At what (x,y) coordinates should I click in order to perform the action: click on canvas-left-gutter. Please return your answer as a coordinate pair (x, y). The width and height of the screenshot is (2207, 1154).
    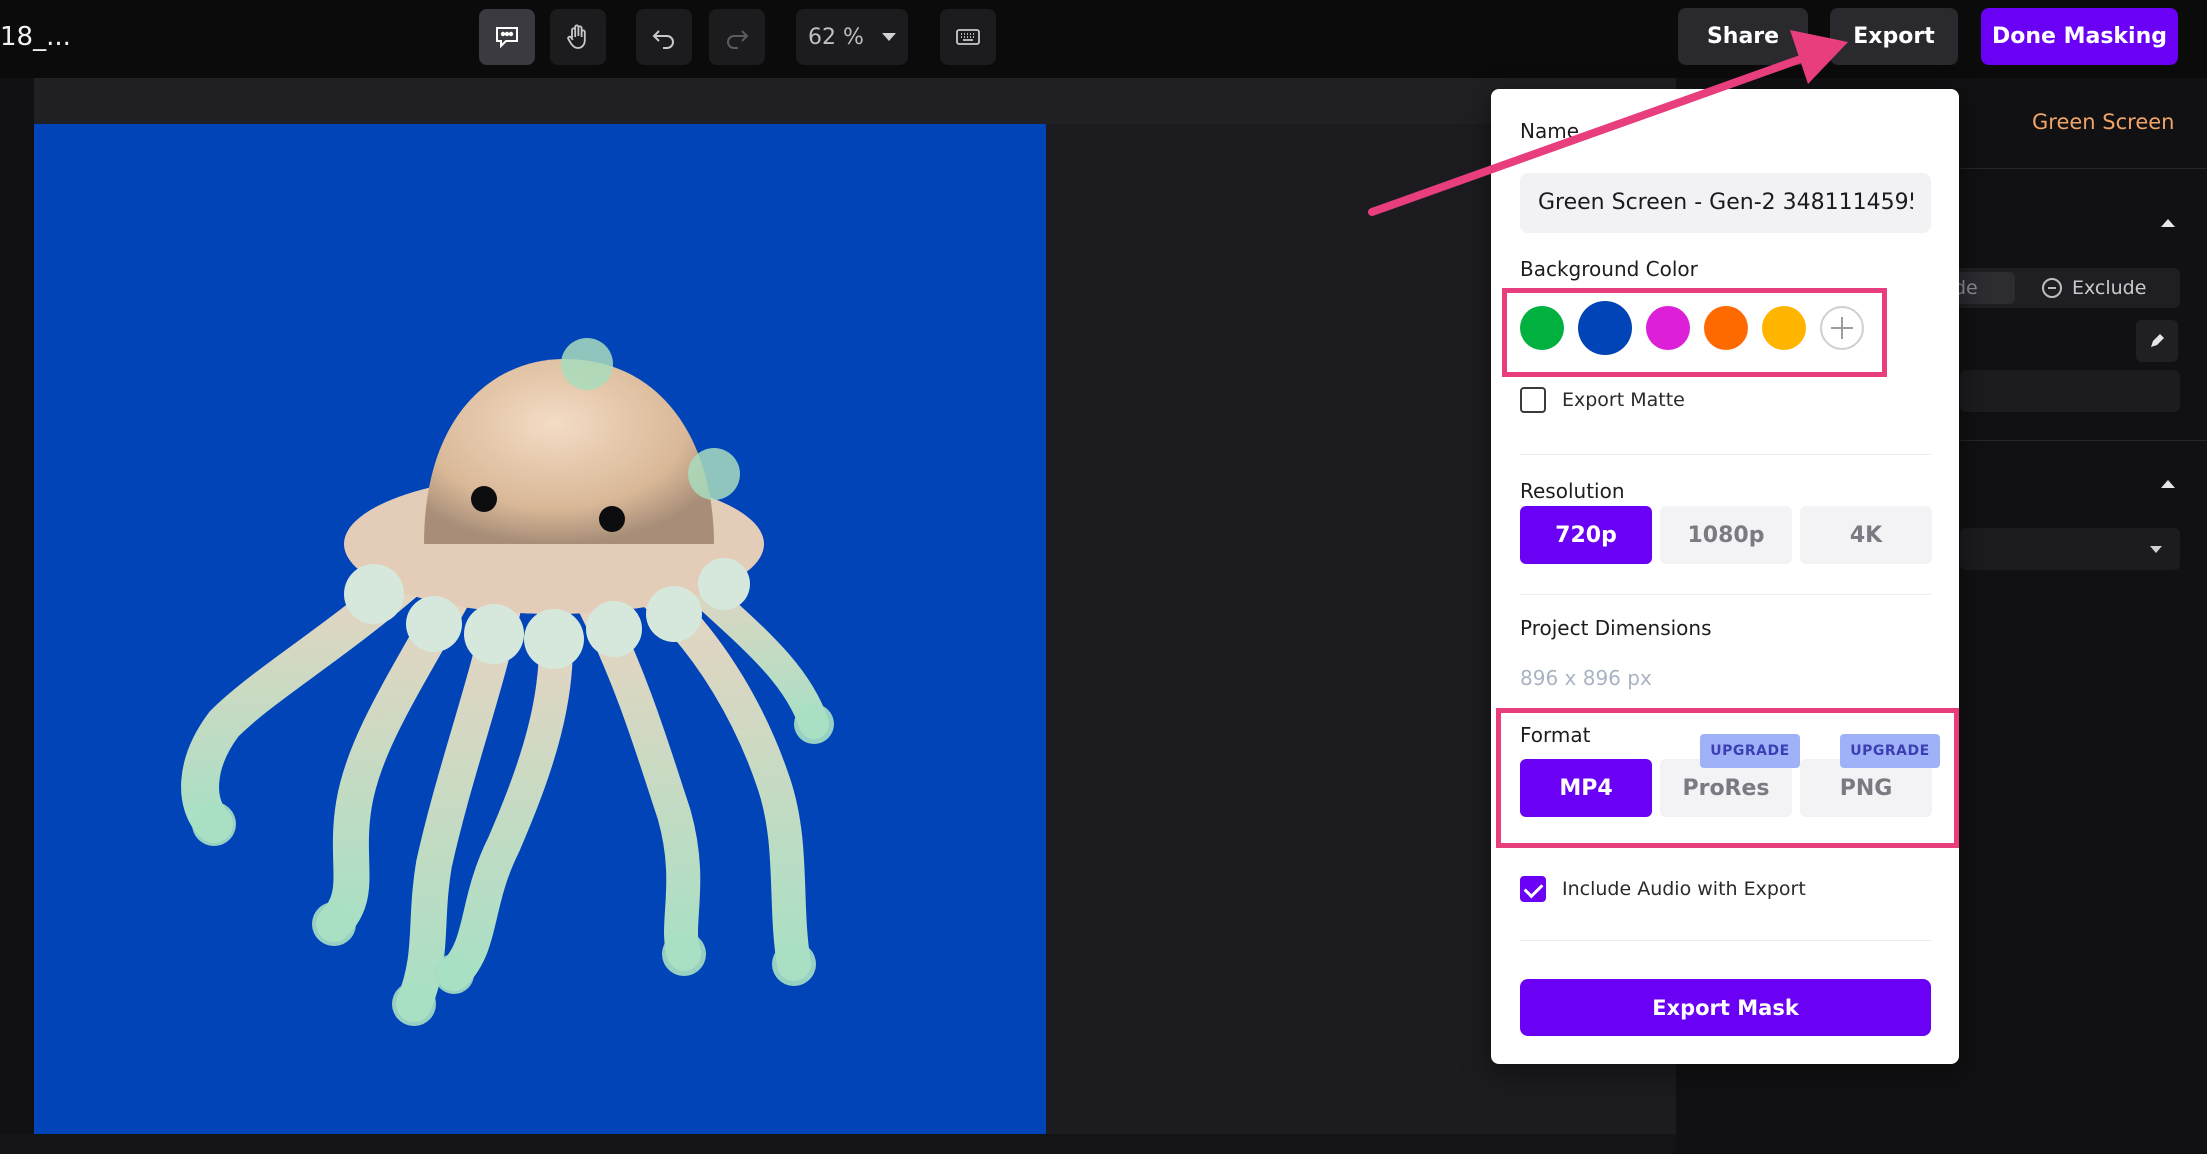
    Looking at the image, I should click on (17, 616).